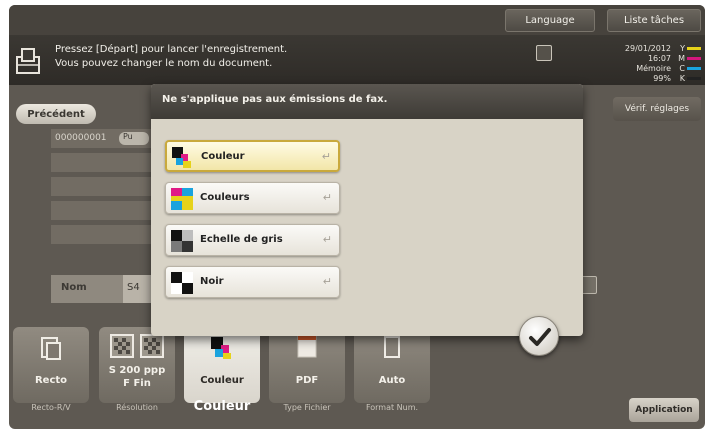 This screenshot has width=712, height=432. I want to click on resolution-icon, so click(137, 346).